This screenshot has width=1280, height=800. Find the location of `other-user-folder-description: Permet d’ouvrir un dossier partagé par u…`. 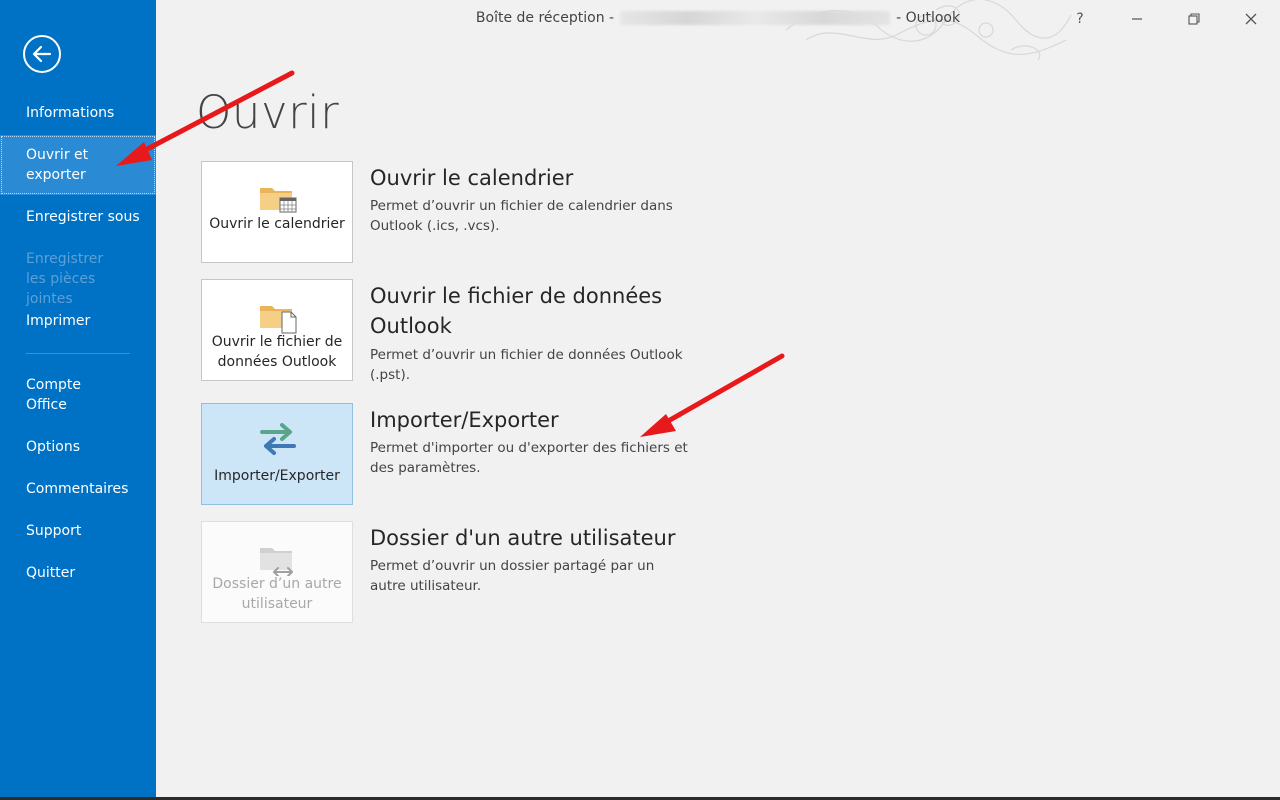

other-user-folder-description: Permet d’ouvrir un dossier partagé par u… is located at coordinates (512, 576).